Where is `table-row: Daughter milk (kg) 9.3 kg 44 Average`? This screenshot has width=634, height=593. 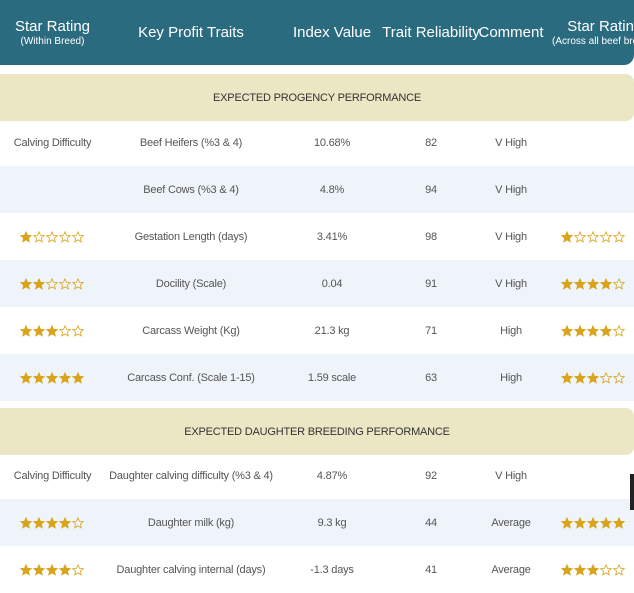 table-row: Daughter milk (kg) 9.3 kg 44 Average is located at coordinates (317, 522).